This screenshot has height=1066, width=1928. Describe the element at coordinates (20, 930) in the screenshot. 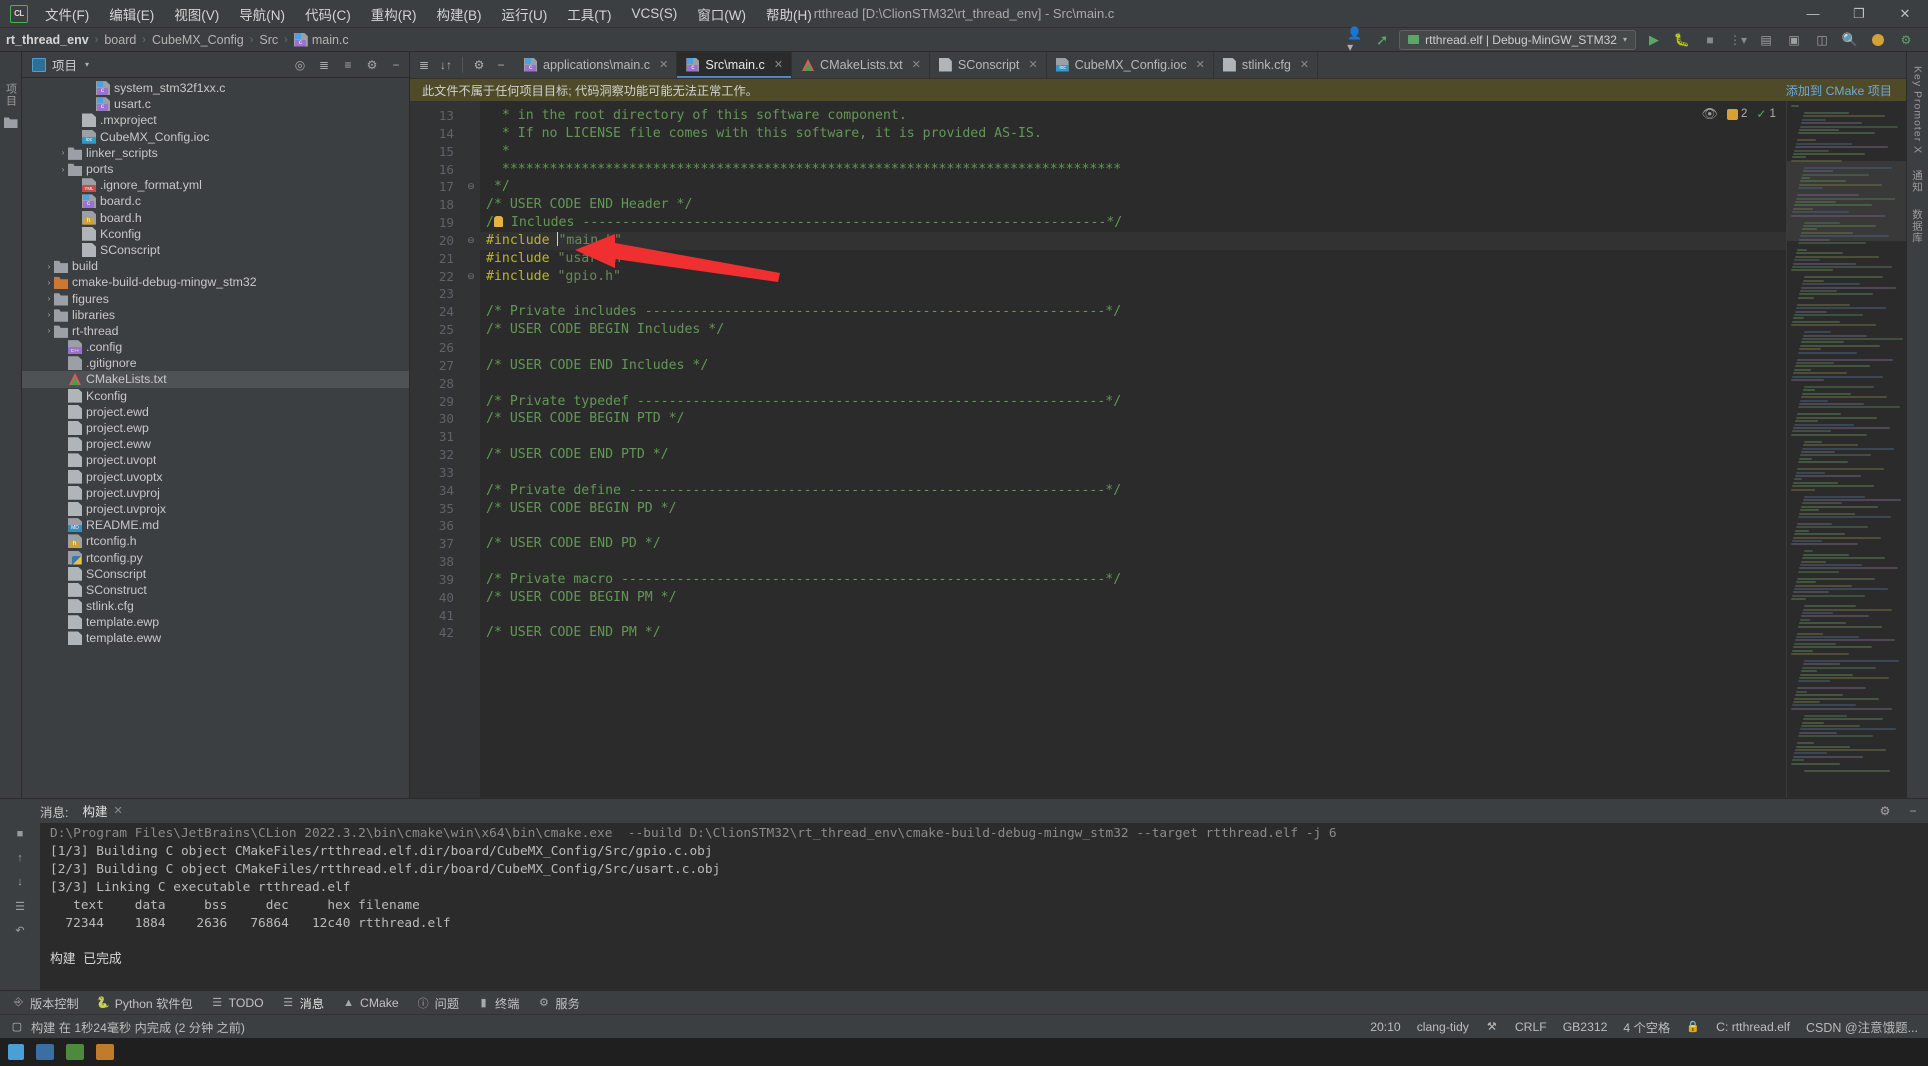

I see `soft-wrap-icon: ↶` at that location.